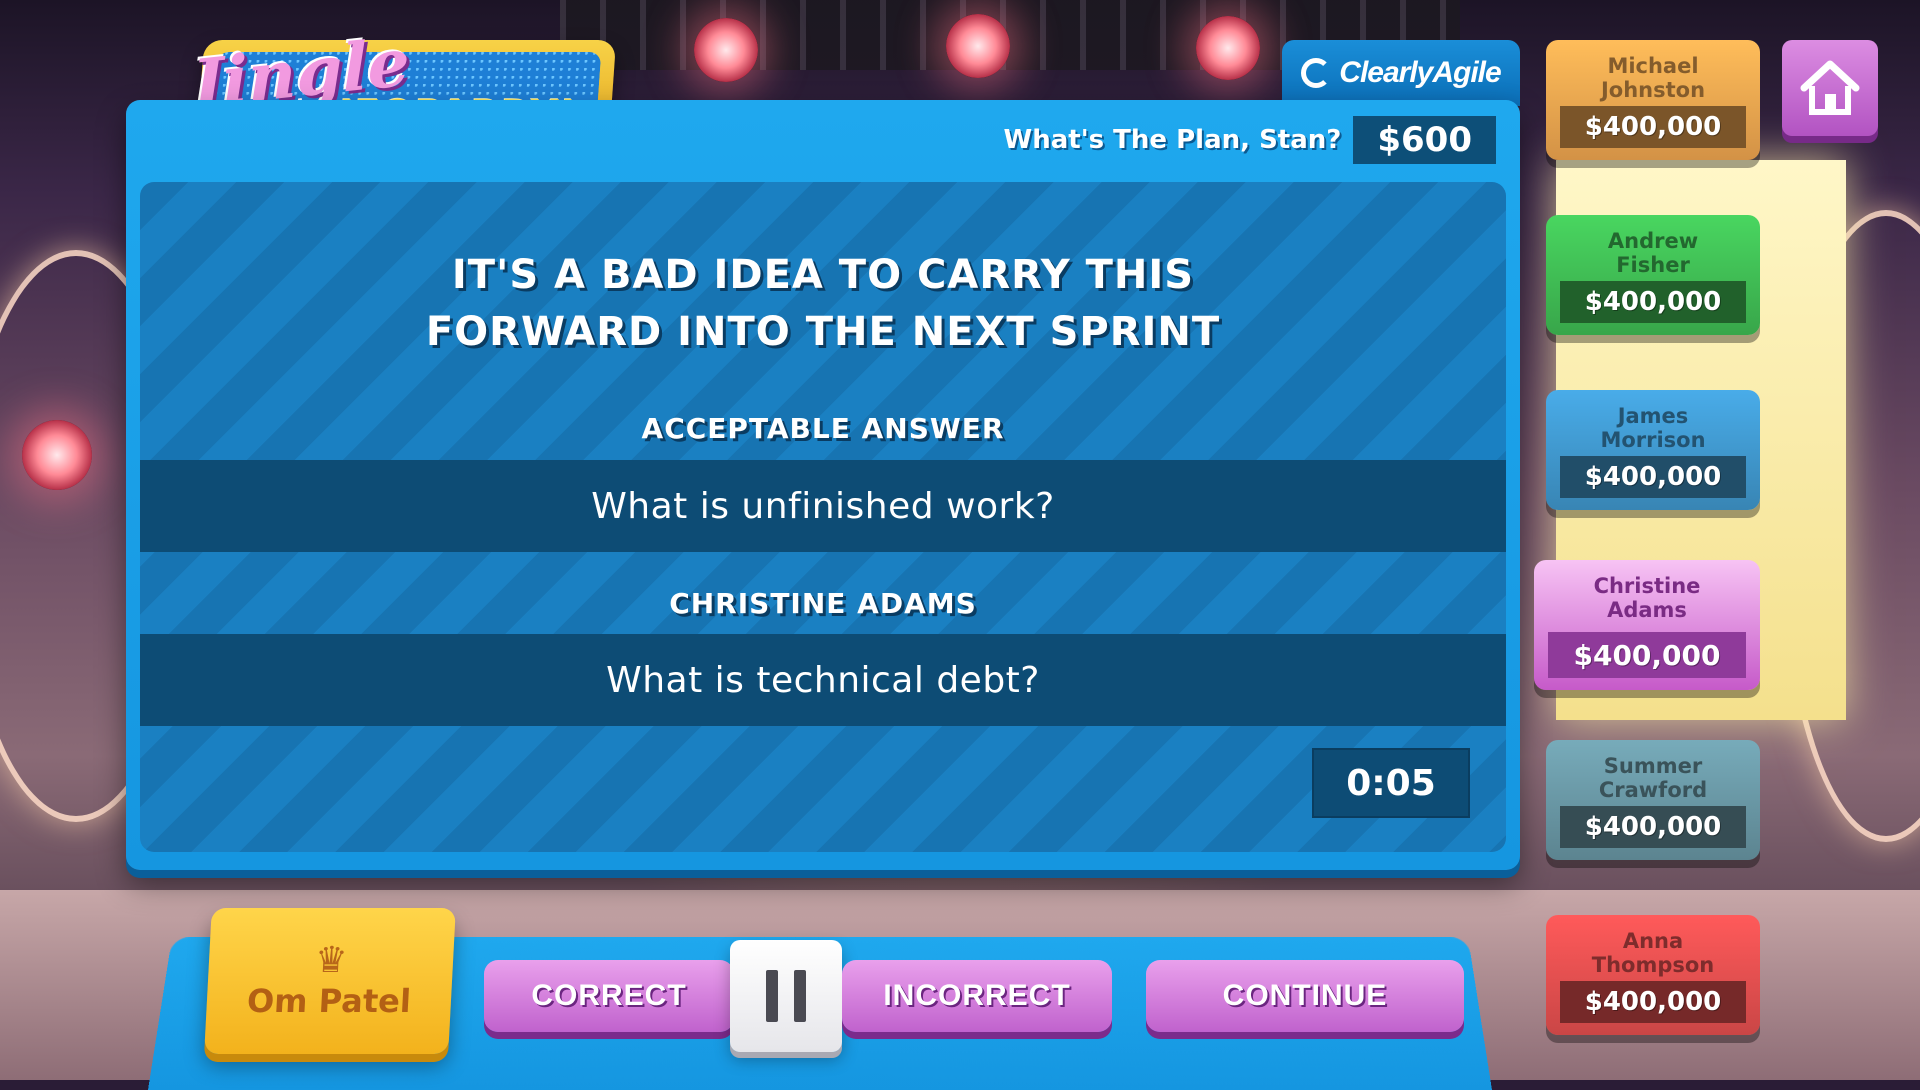 Image resolution: width=1920 pixels, height=1090 pixels. I want to click on player-podium: James Morrison $400,000, so click(1653, 450).